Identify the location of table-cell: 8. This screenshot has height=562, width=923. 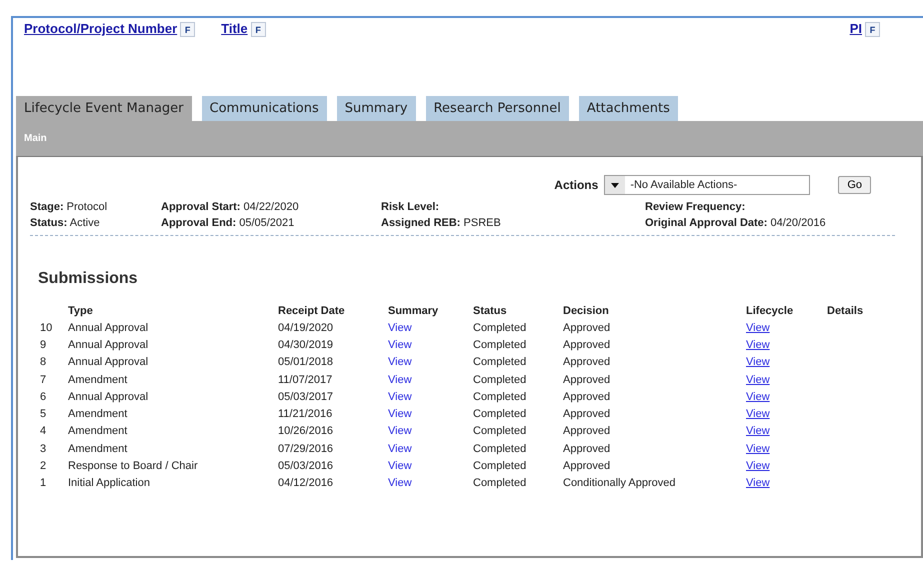
(54, 362).